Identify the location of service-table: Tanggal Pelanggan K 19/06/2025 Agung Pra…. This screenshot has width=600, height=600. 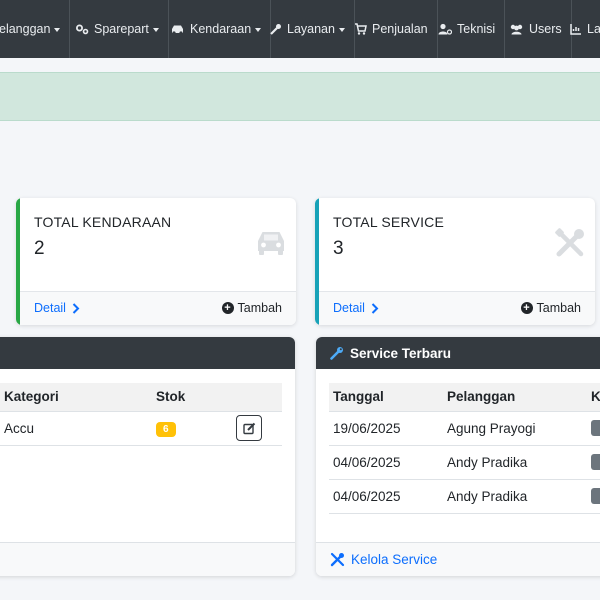
(464, 448).